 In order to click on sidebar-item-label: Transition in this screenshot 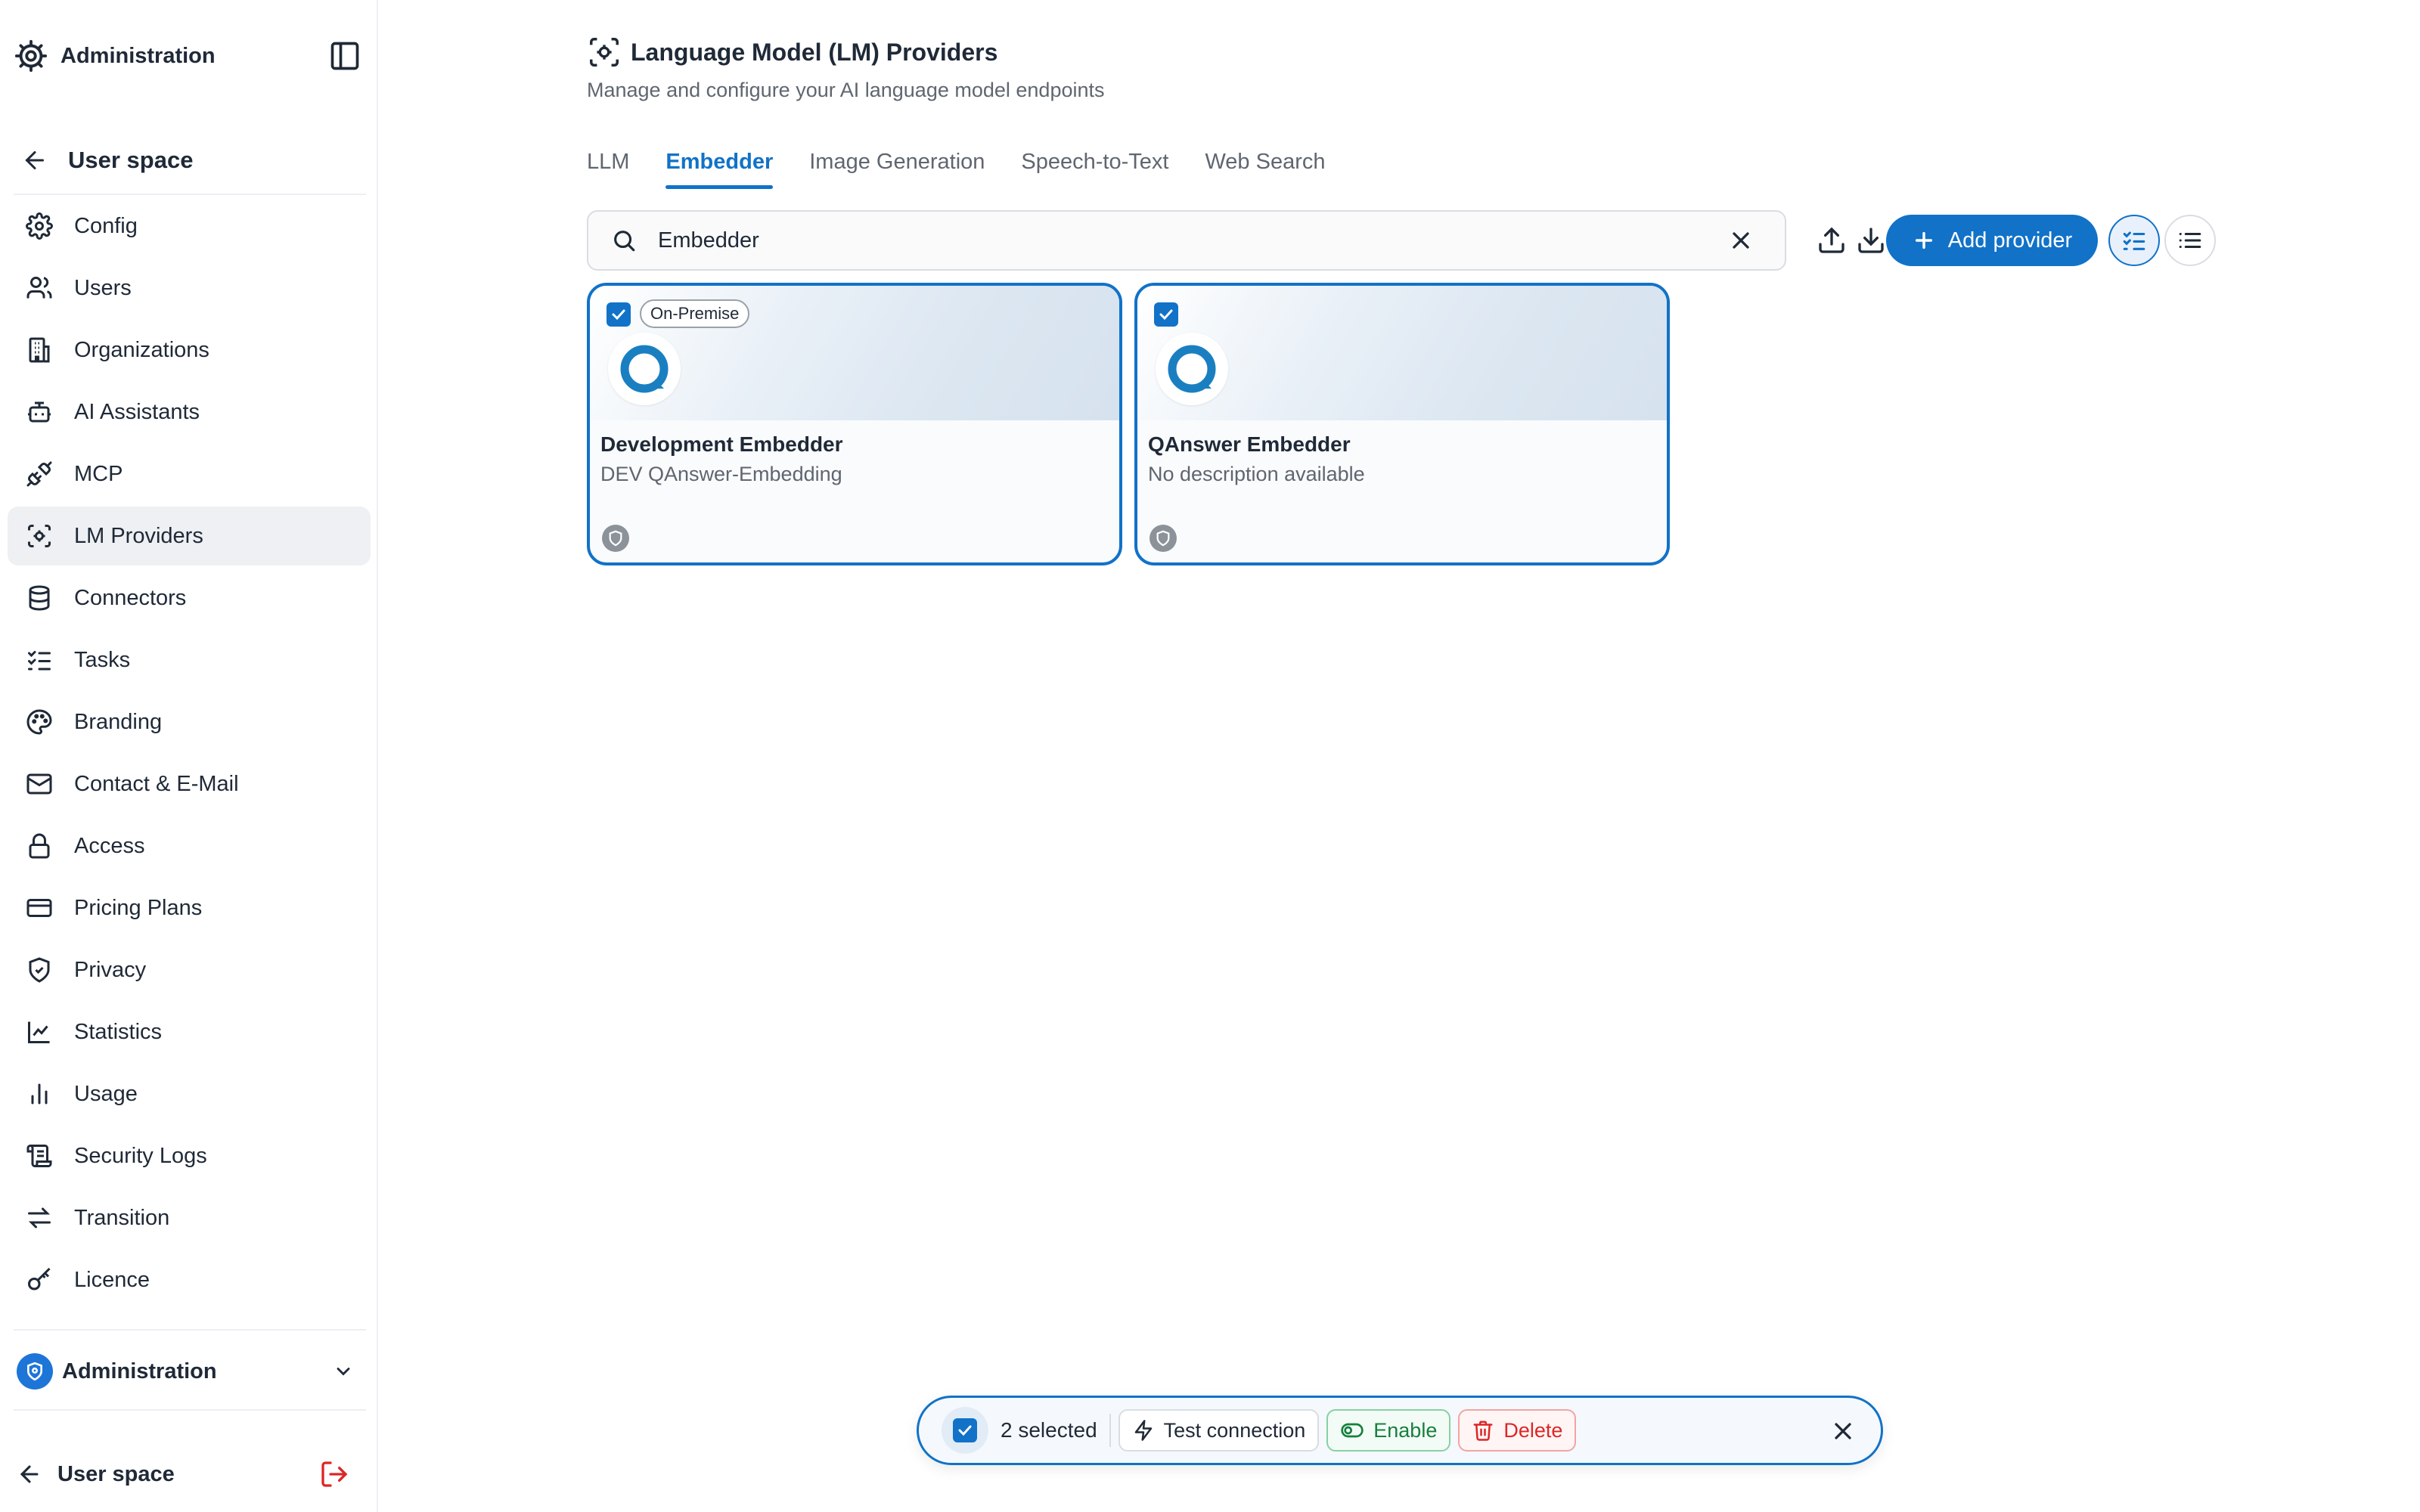, I will do `click(122, 1217)`.